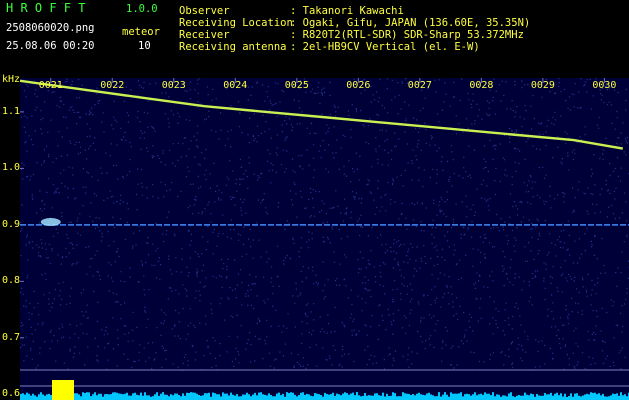 This screenshot has width=629, height=400. What do you see at coordinates (11, 168) in the screenshot?
I see `y-tick-label: 1.0` at bounding box center [11, 168].